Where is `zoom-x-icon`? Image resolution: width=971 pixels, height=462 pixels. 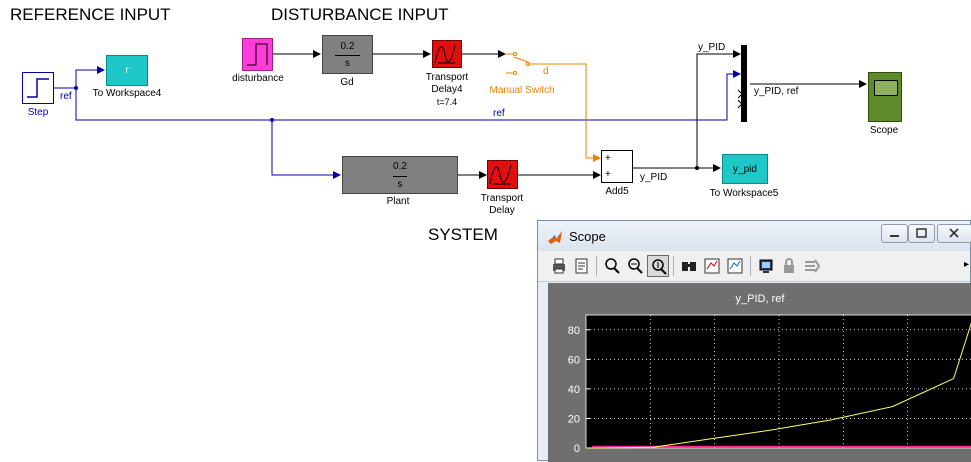 zoom-x-icon is located at coordinates (635, 266).